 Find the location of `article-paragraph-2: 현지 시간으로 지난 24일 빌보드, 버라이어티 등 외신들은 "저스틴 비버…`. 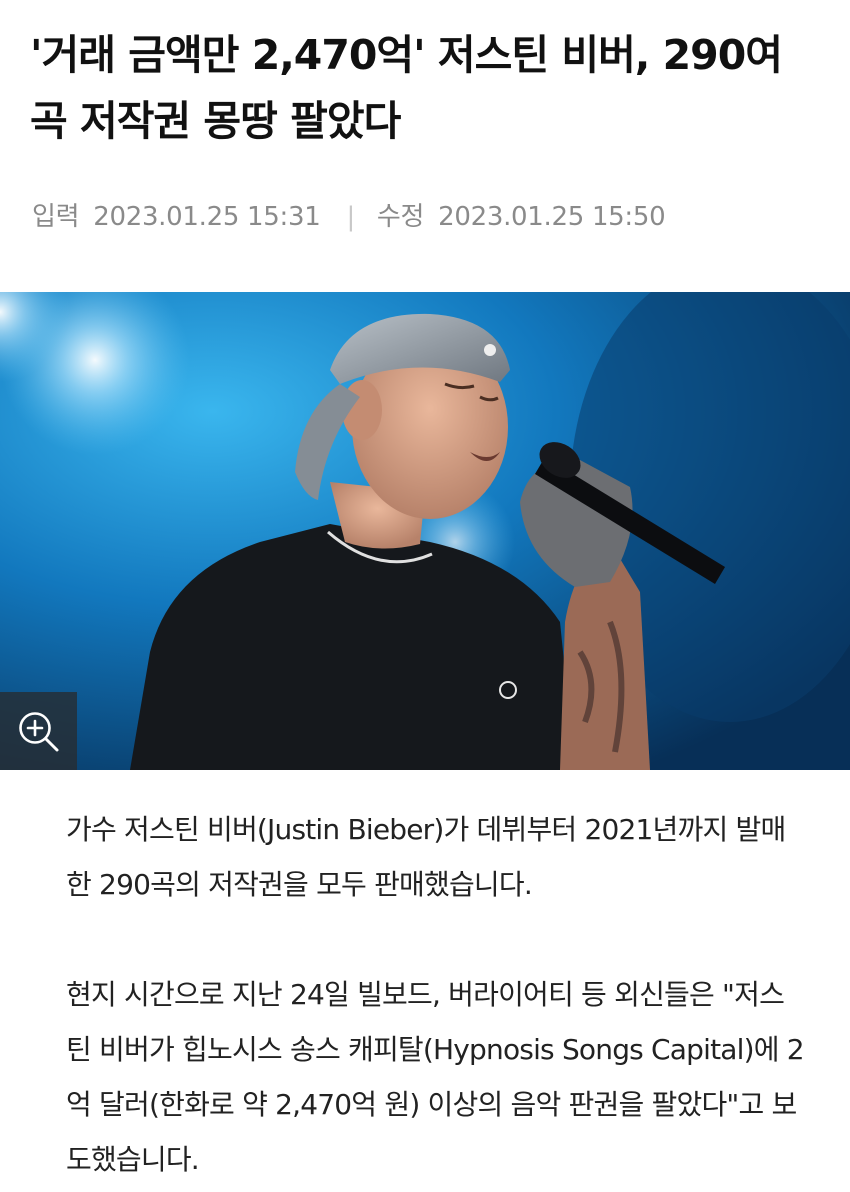

article-paragraph-2: 현지 시간으로 지난 24일 빌보드, 버라이어티 등 외신들은 "저스틴 비버… is located at coordinates (435, 1077).